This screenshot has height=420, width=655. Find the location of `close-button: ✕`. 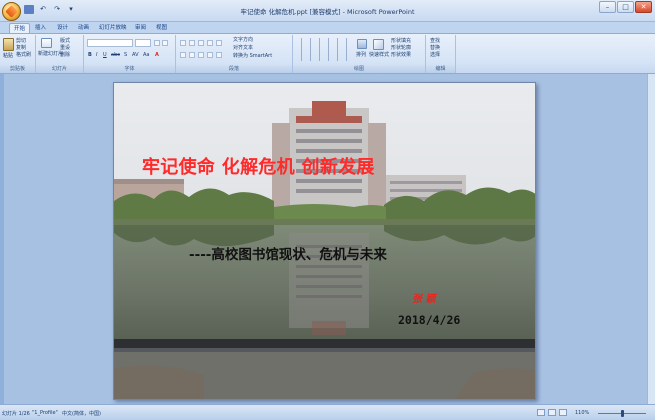

close-button: ✕ is located at coordinates (643, 7).